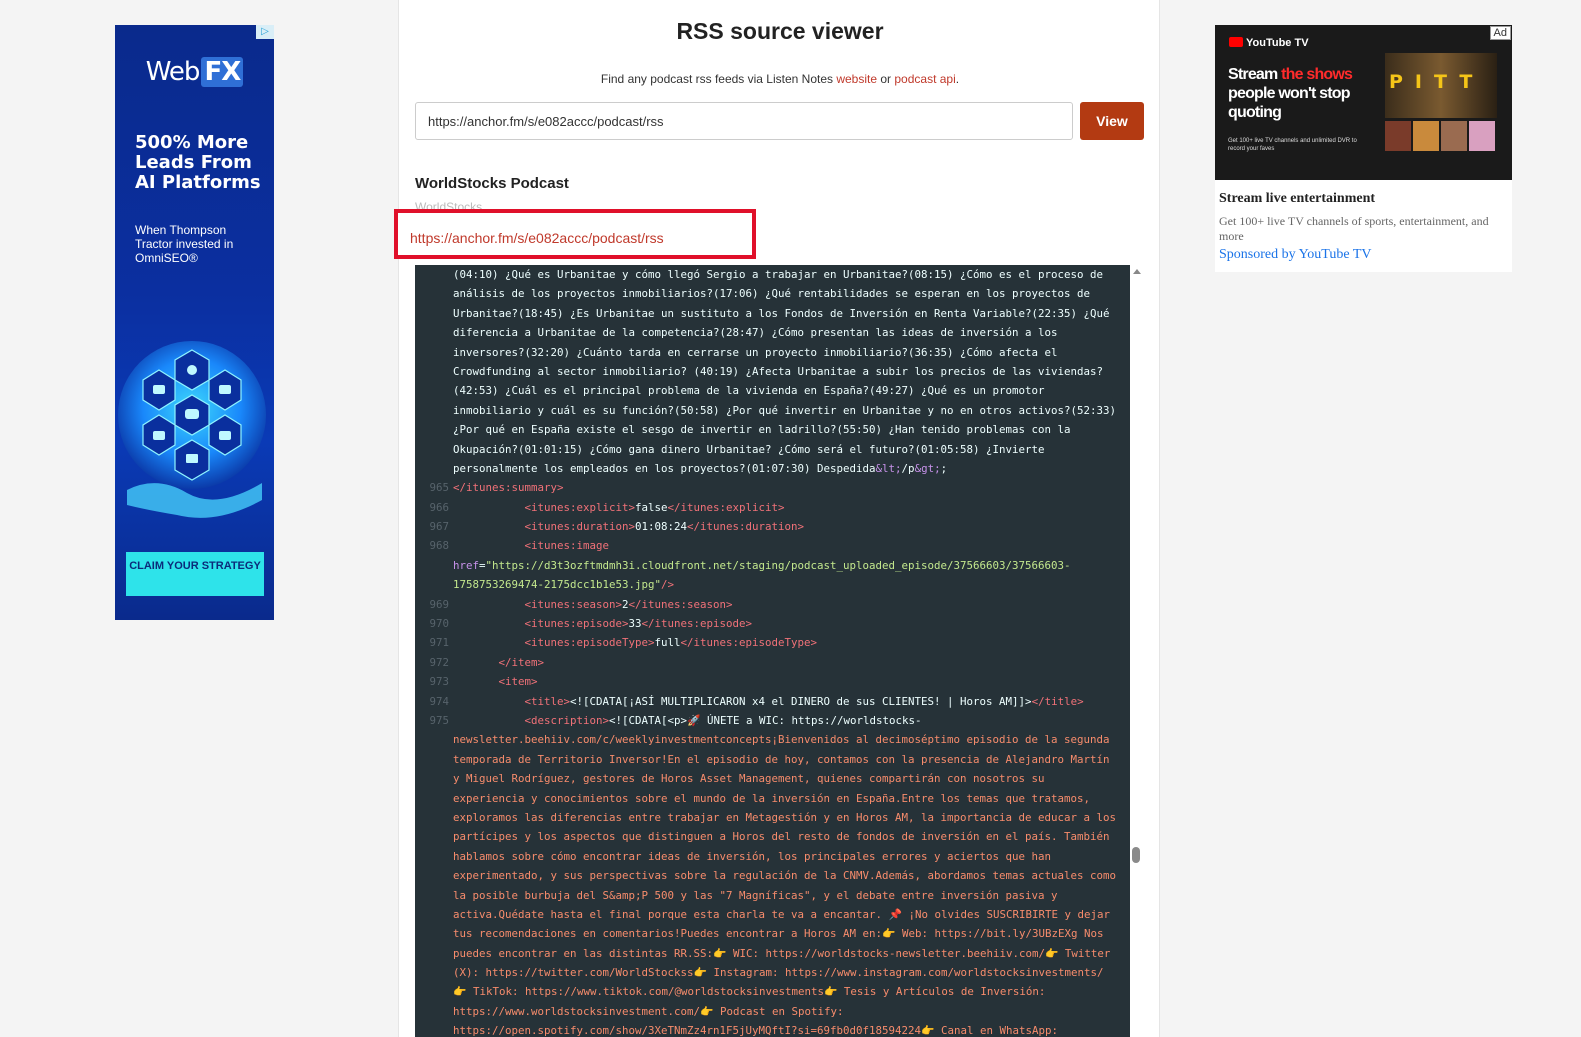  I want to click on scroll-thumb, so click(1136, 855).